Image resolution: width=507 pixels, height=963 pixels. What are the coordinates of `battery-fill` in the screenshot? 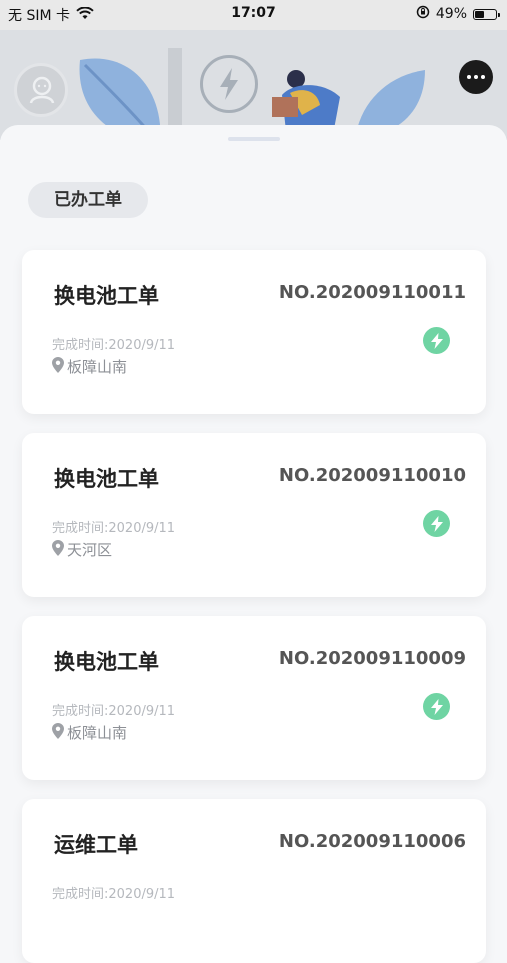 It's located at (480, 14).